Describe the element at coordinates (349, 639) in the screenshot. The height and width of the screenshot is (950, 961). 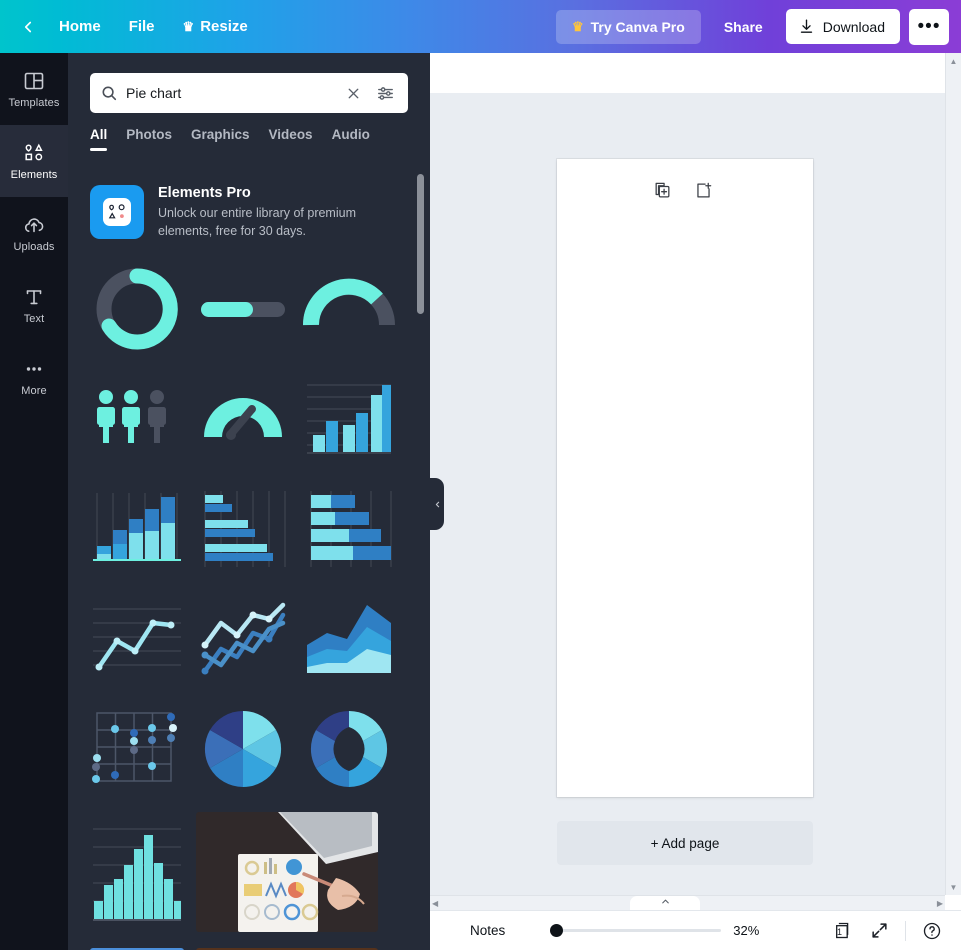
I see `element-area-chart` at that location.